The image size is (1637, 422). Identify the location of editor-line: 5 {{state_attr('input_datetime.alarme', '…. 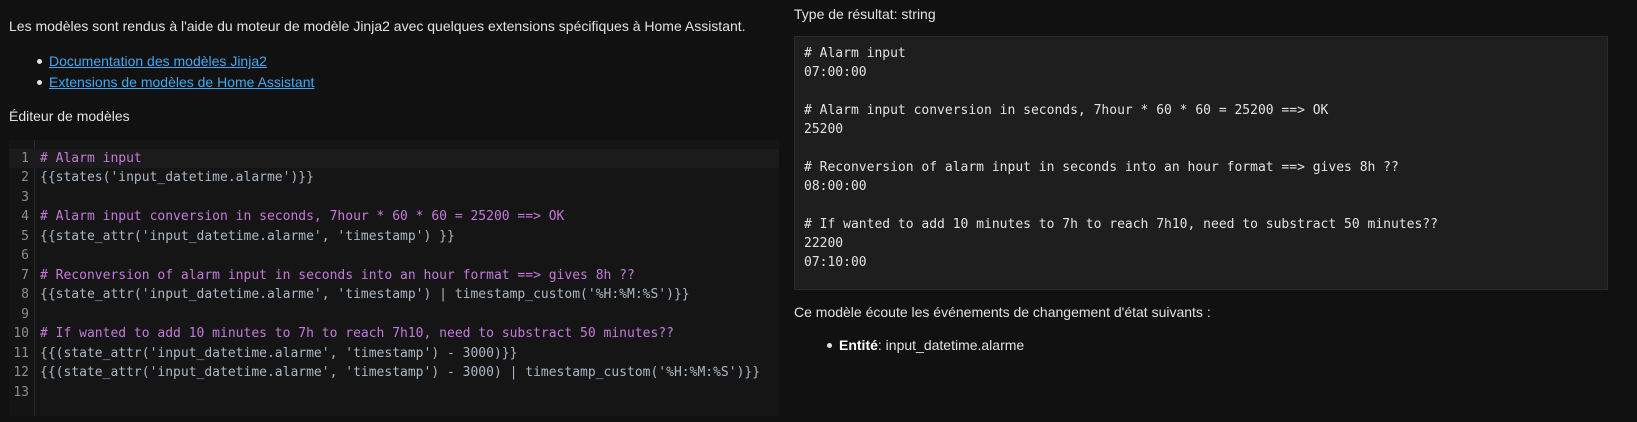
(394, 237).